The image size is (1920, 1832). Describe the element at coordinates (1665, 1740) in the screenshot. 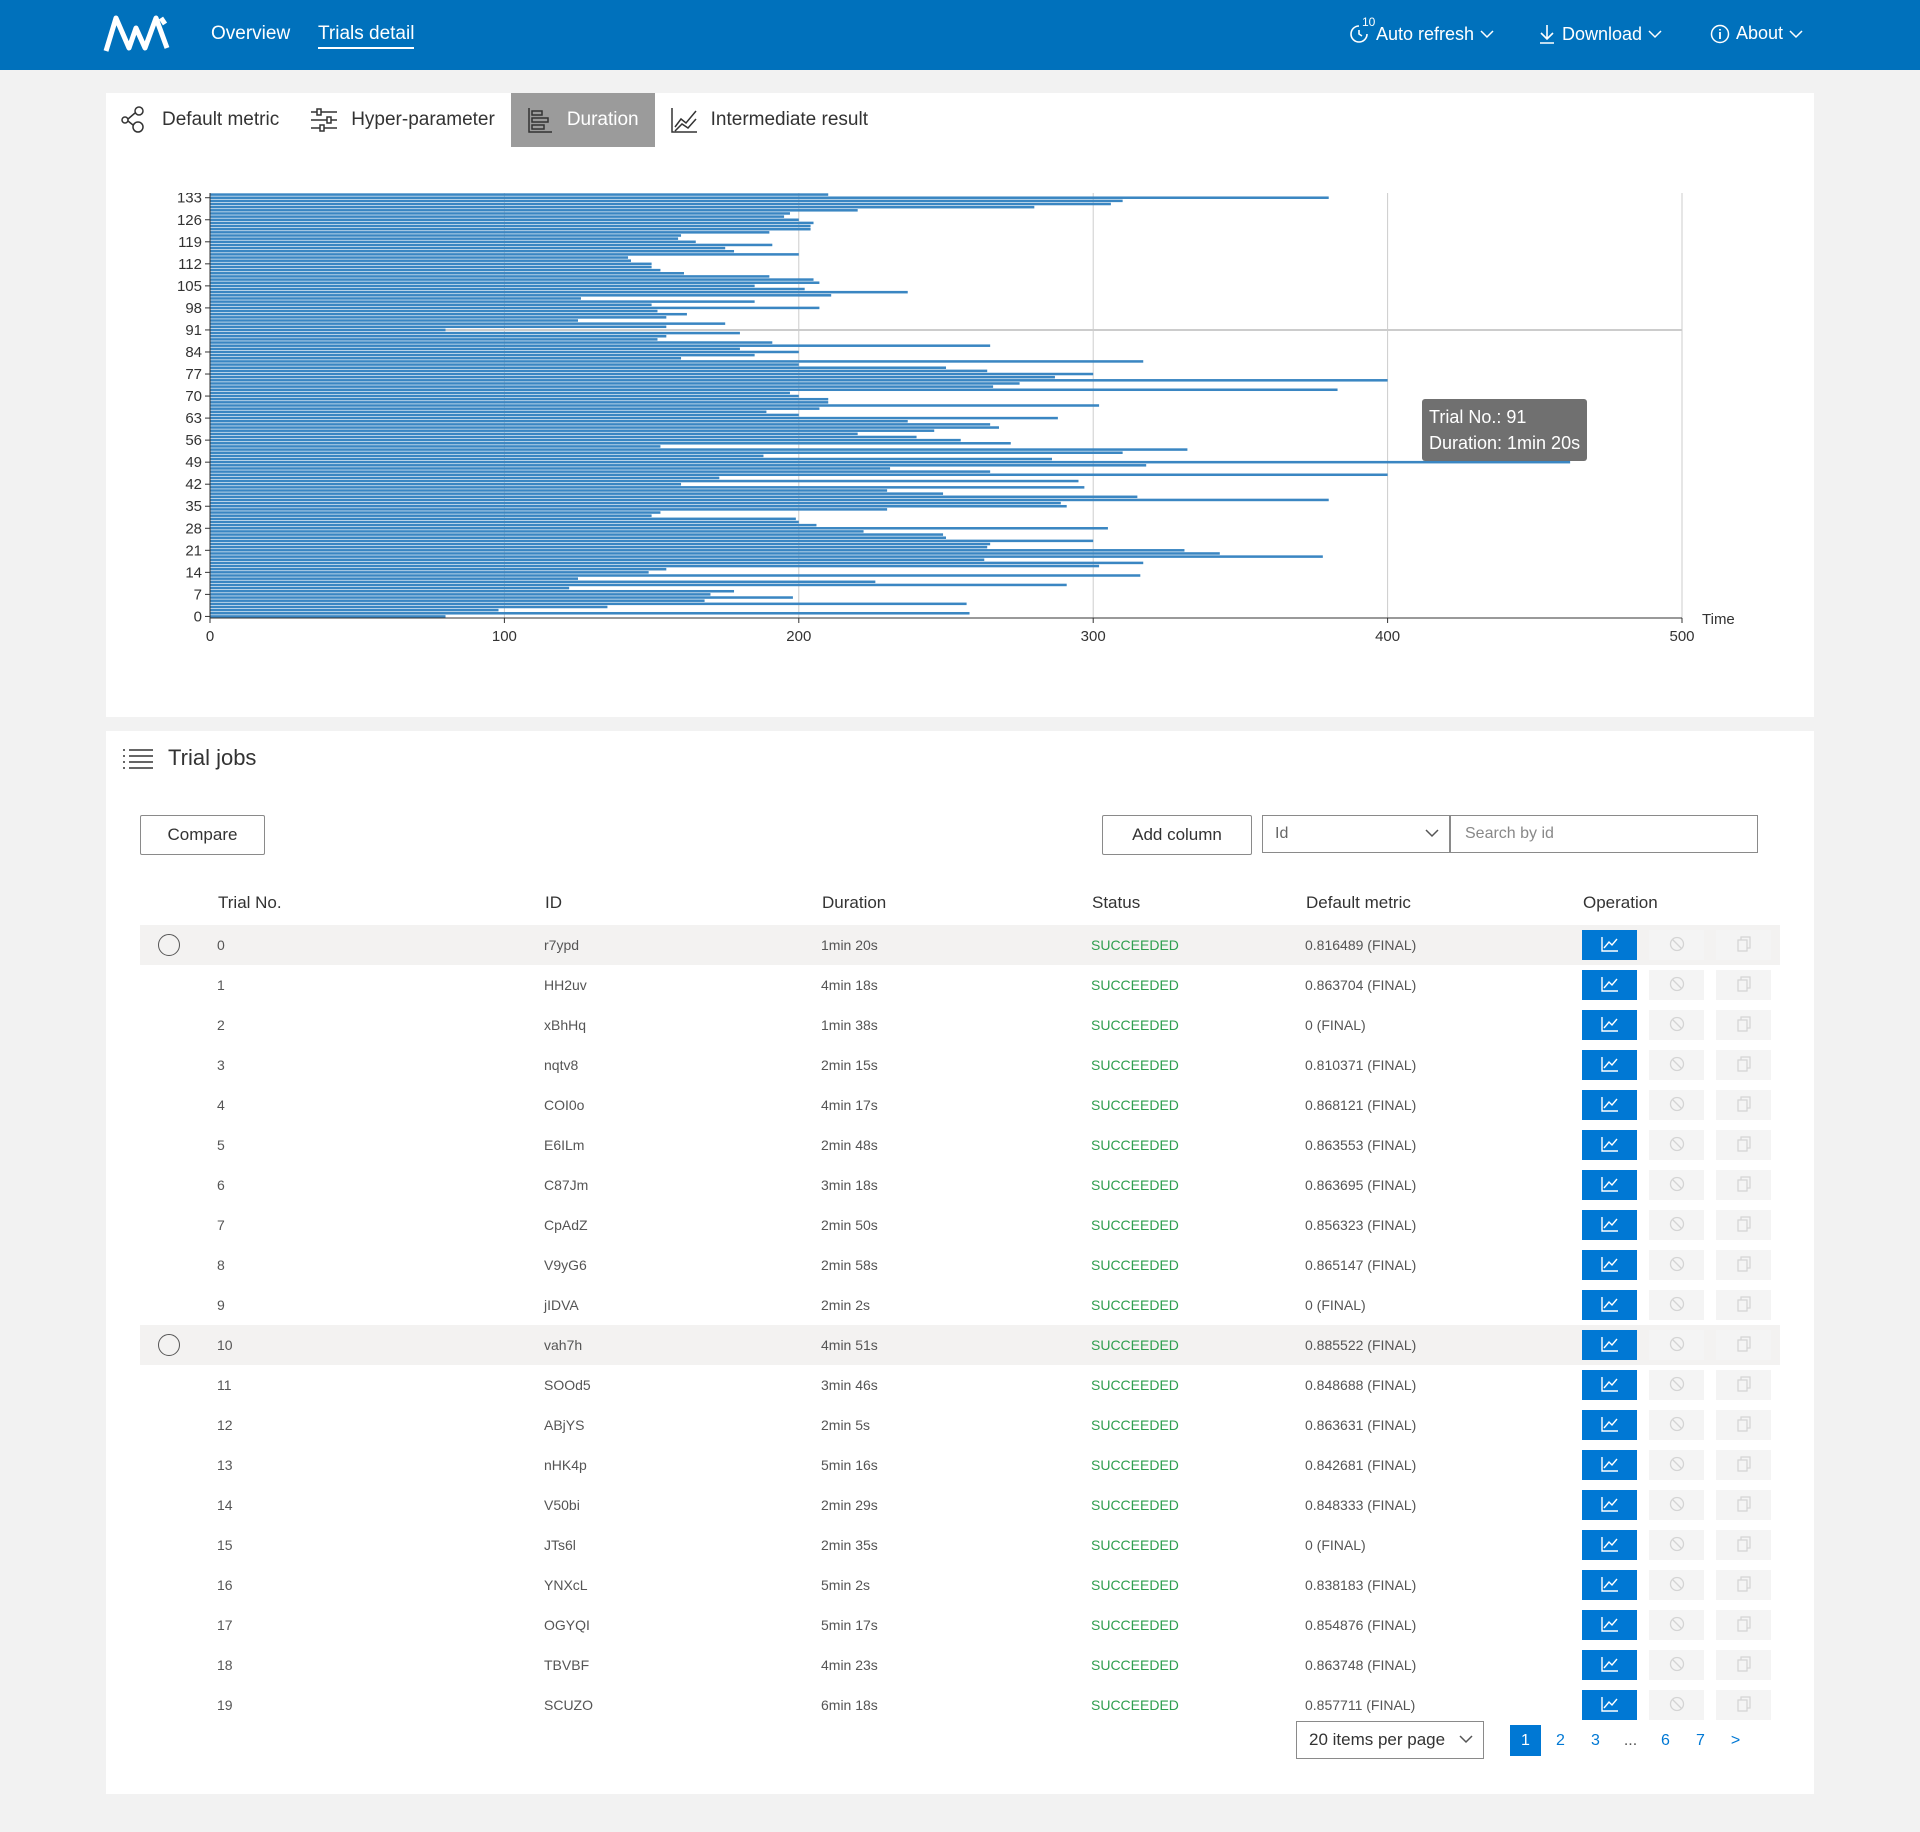

I see `page-button: 6` at that location.